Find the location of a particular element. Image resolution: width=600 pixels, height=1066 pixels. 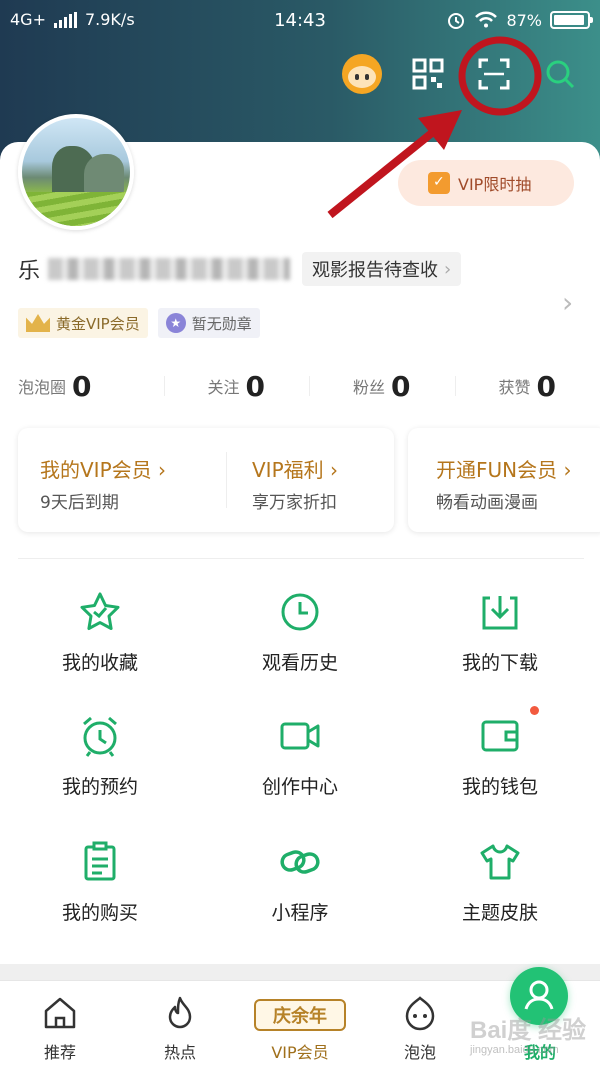

stat-followers: 粉丝 0 is located at coordinates (382, 386).